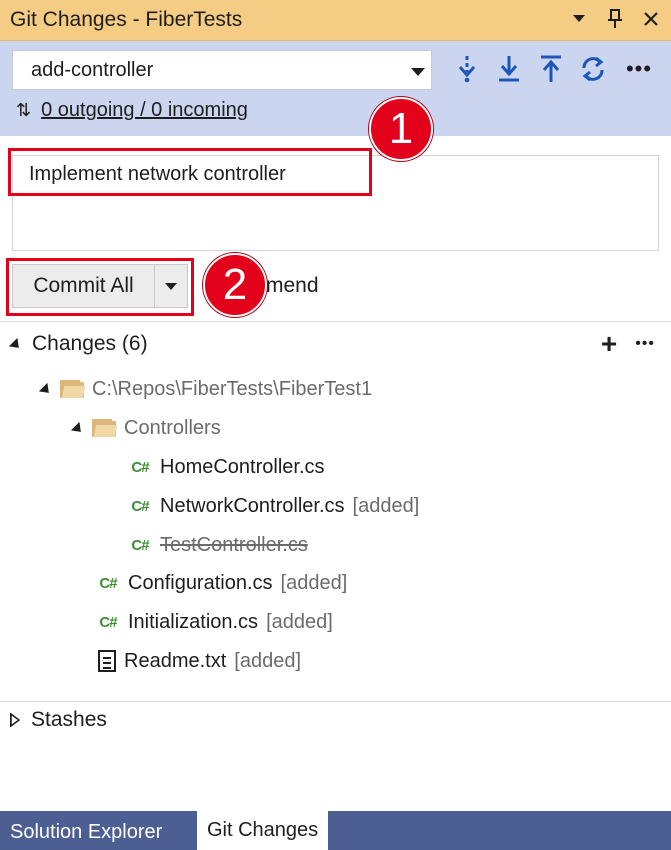 This screenshot has height=850, width=671. I want to click on callout-badge-2: 2, so click(235, 285).